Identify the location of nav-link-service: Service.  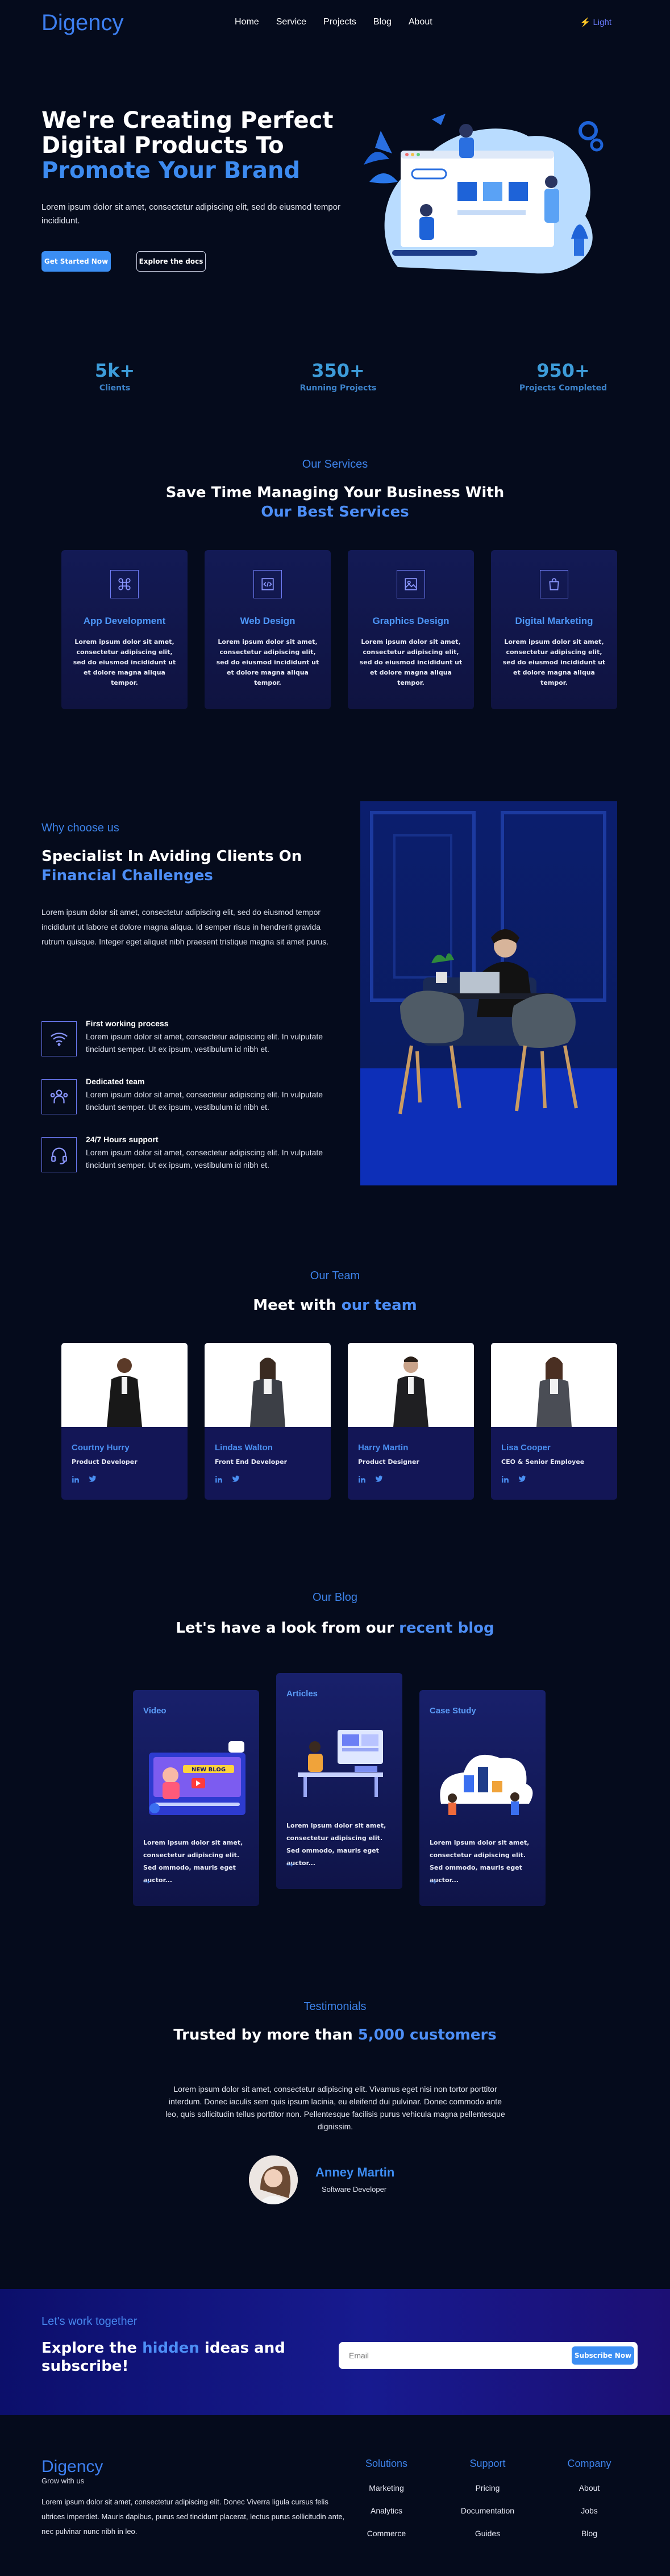
(291, 22).